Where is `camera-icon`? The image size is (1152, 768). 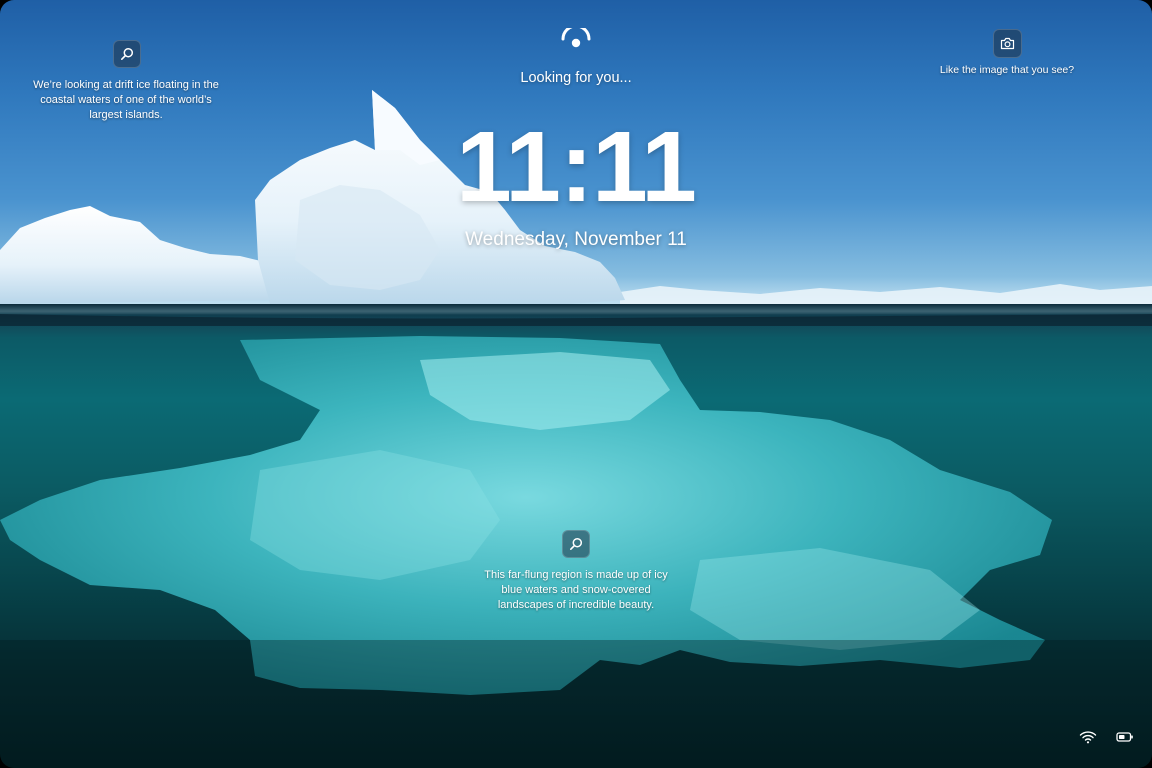
camera-icon is located at coordinates (1007, 43).